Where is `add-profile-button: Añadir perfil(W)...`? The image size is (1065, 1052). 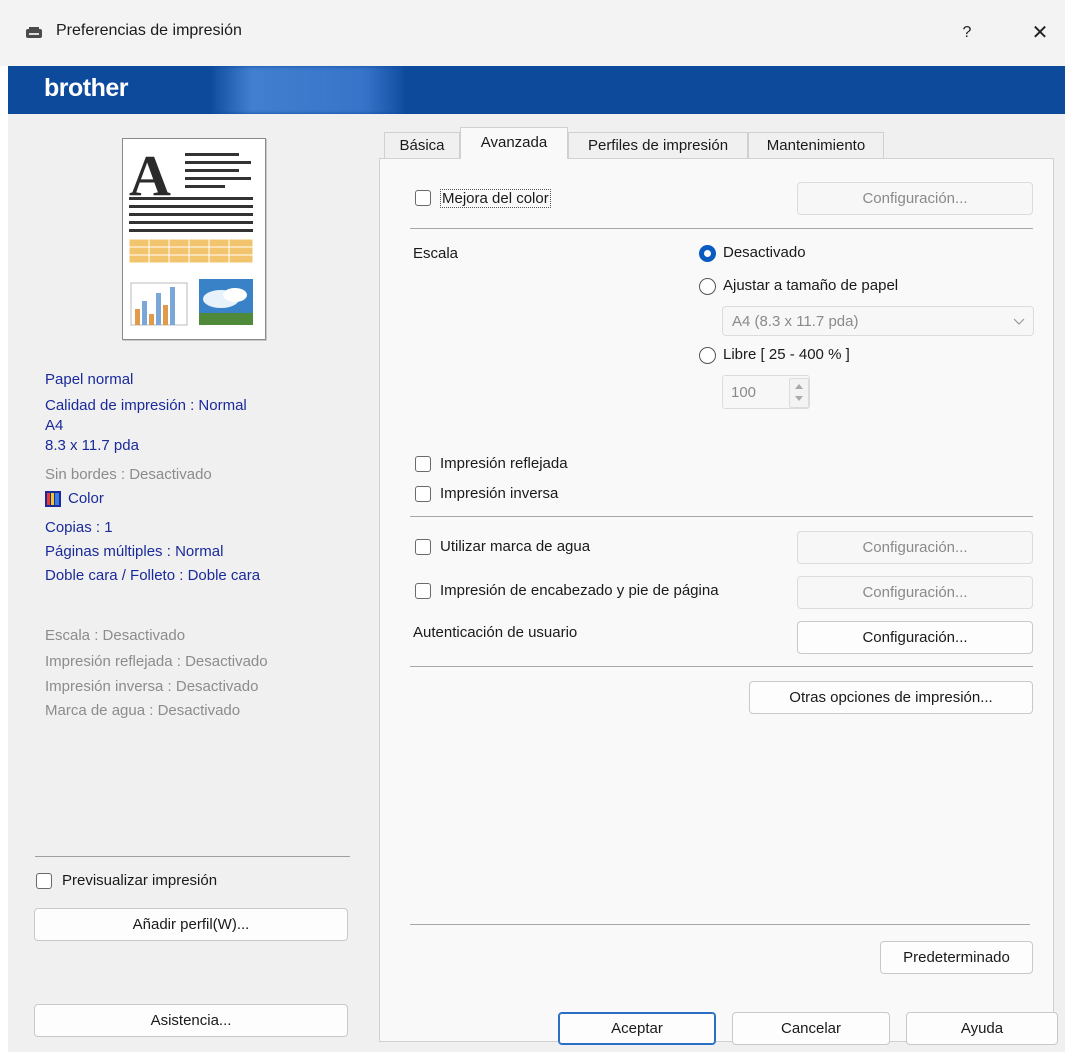 add-profile-button: Añadir perfil(W)... is located at coordinates (191, 924).